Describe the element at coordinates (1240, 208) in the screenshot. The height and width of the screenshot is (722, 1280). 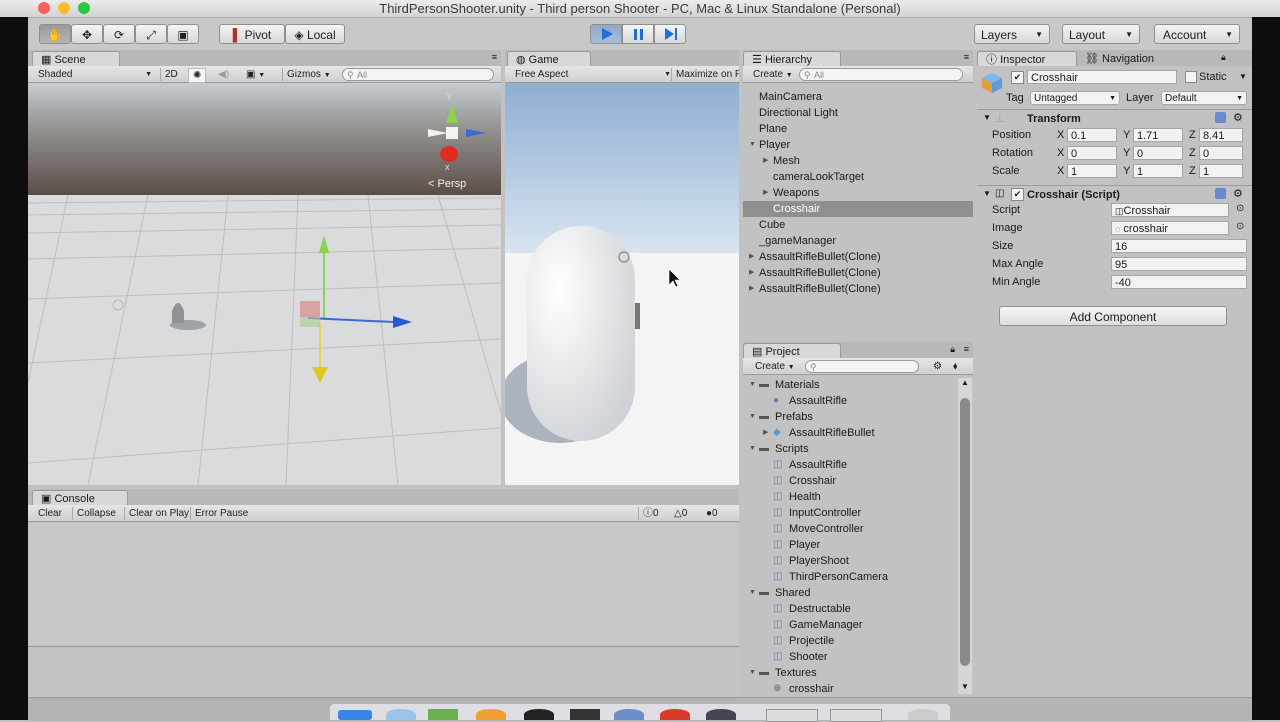
I see `object-picker-icon: ⊙` at that location.